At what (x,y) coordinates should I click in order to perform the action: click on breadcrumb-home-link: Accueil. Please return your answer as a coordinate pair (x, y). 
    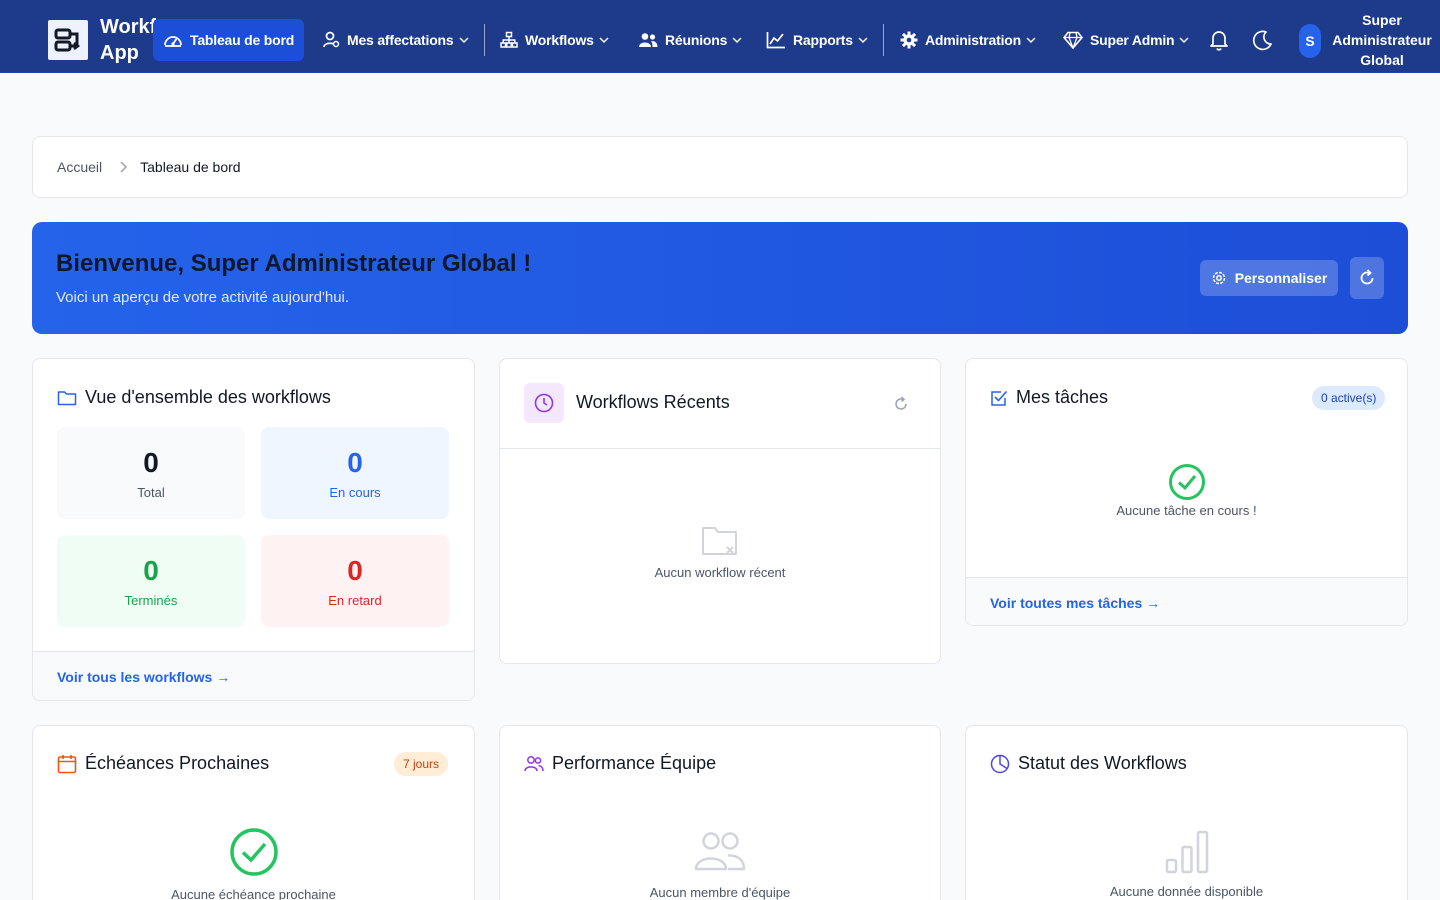
    Looking at the image, I should click on (79, 167).